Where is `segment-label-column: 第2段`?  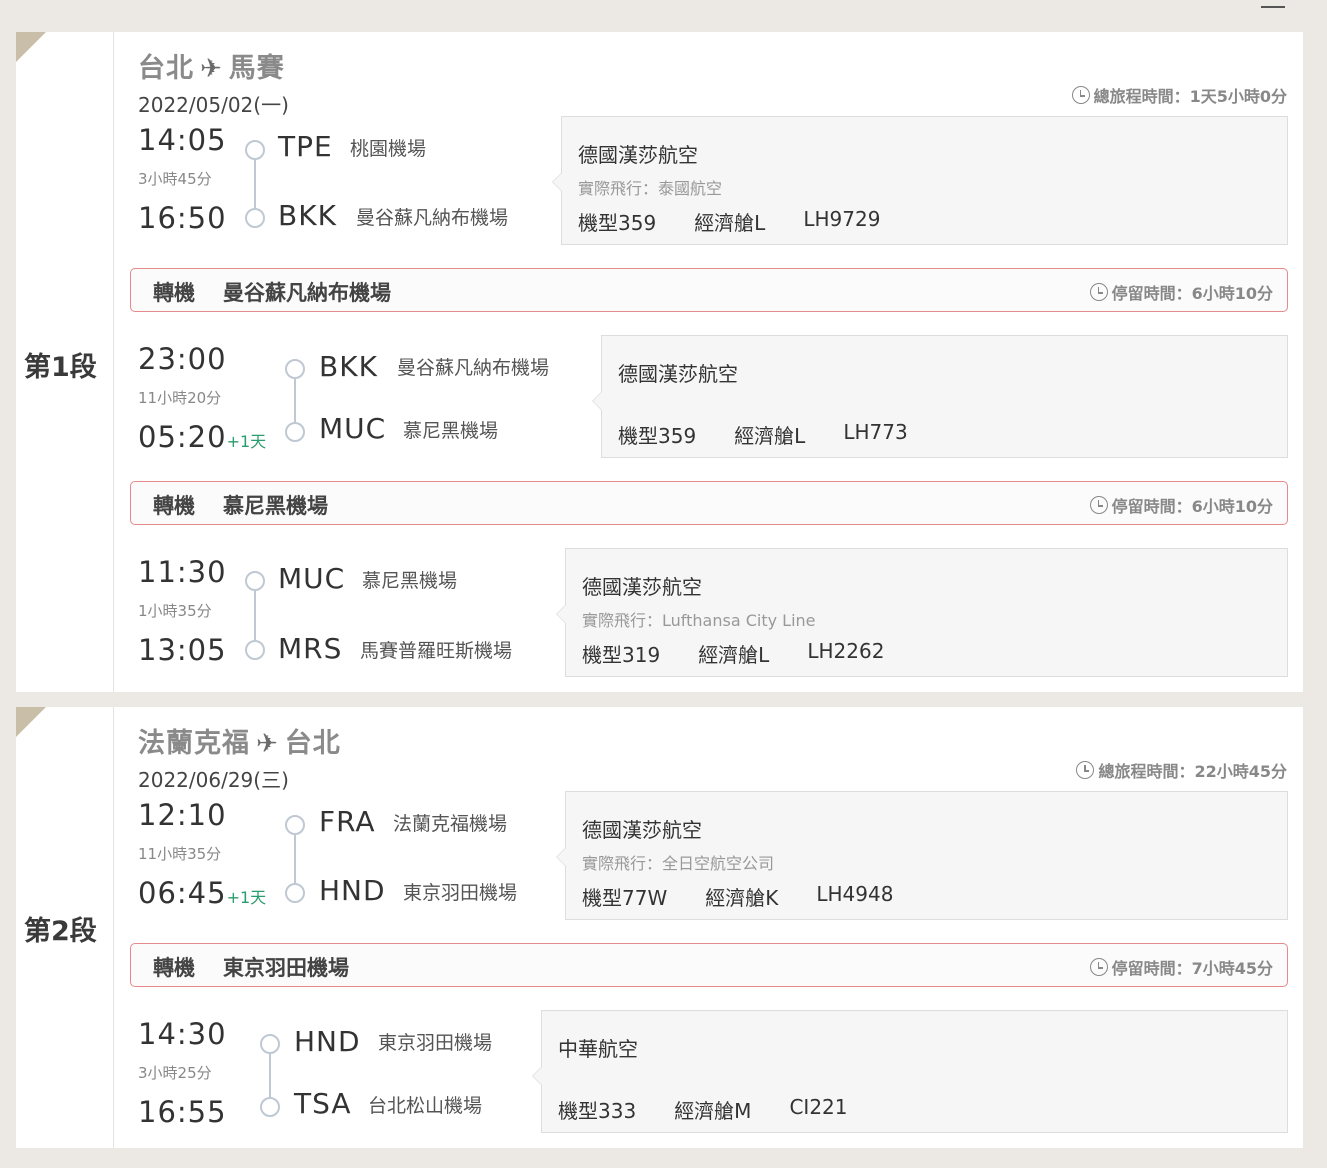 segment-label-column: 第2段 is located at coordinates (65, 927).